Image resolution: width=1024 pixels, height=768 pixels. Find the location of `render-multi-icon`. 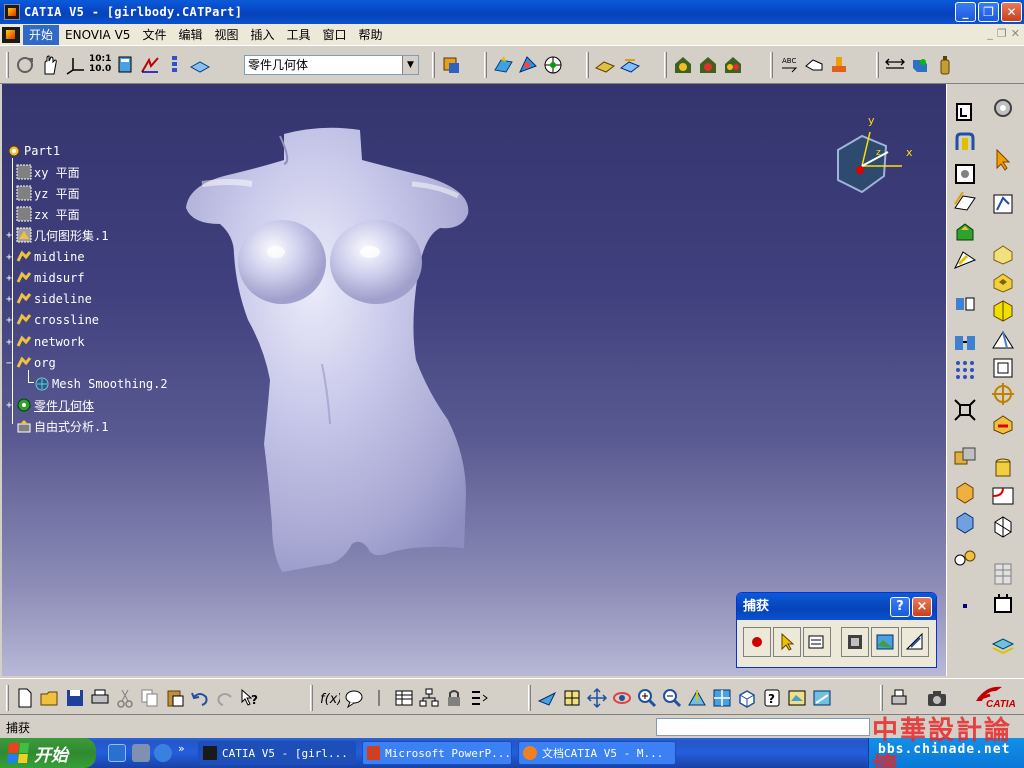

render-multi-icon is located at coordinates (733, 65).